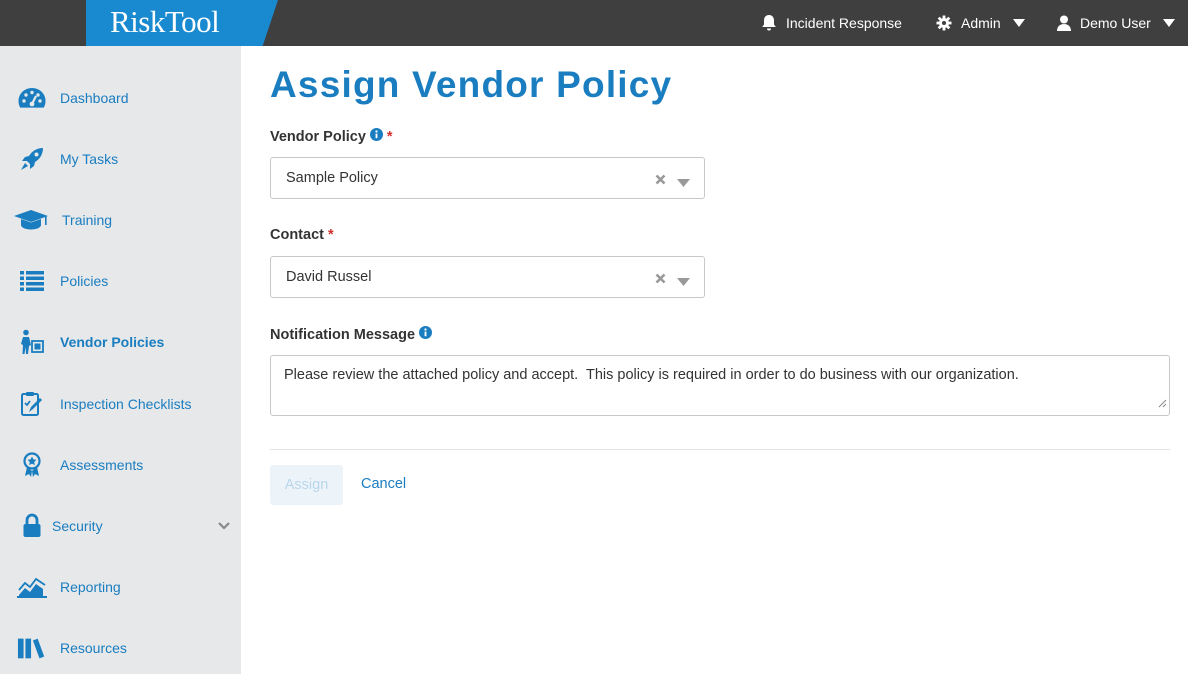 The height and width of the screenshot is (678, 1188). What do you see at coordinates (32, 98) in the screenshot?
I see `dashboard-icon` at bounding box center [32, 98].